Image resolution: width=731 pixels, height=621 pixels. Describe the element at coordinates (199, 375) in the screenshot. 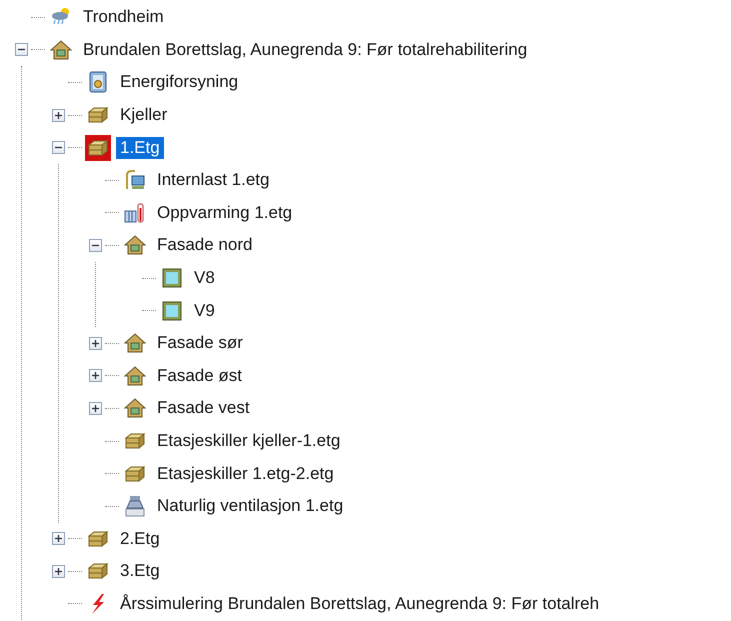

I see `tree-item: Fasade øst` at that location.